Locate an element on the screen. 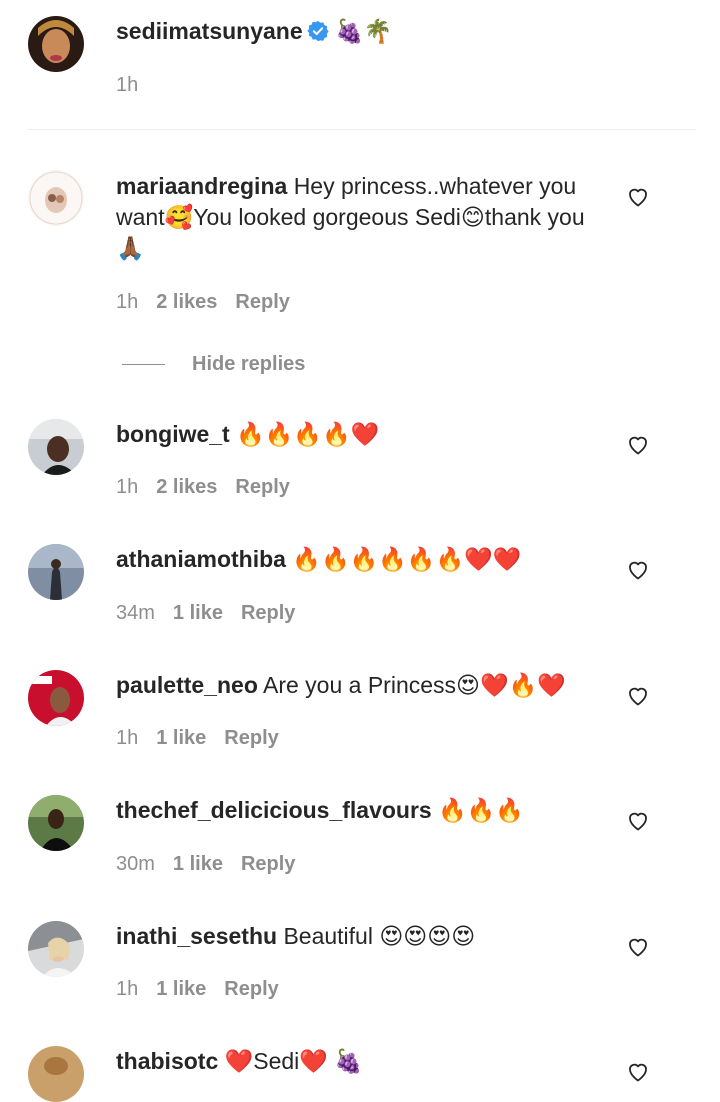 The height and width of the screenshot is (1102, 720). comment-username: mariaandregina is located at coordinates (201, 186).